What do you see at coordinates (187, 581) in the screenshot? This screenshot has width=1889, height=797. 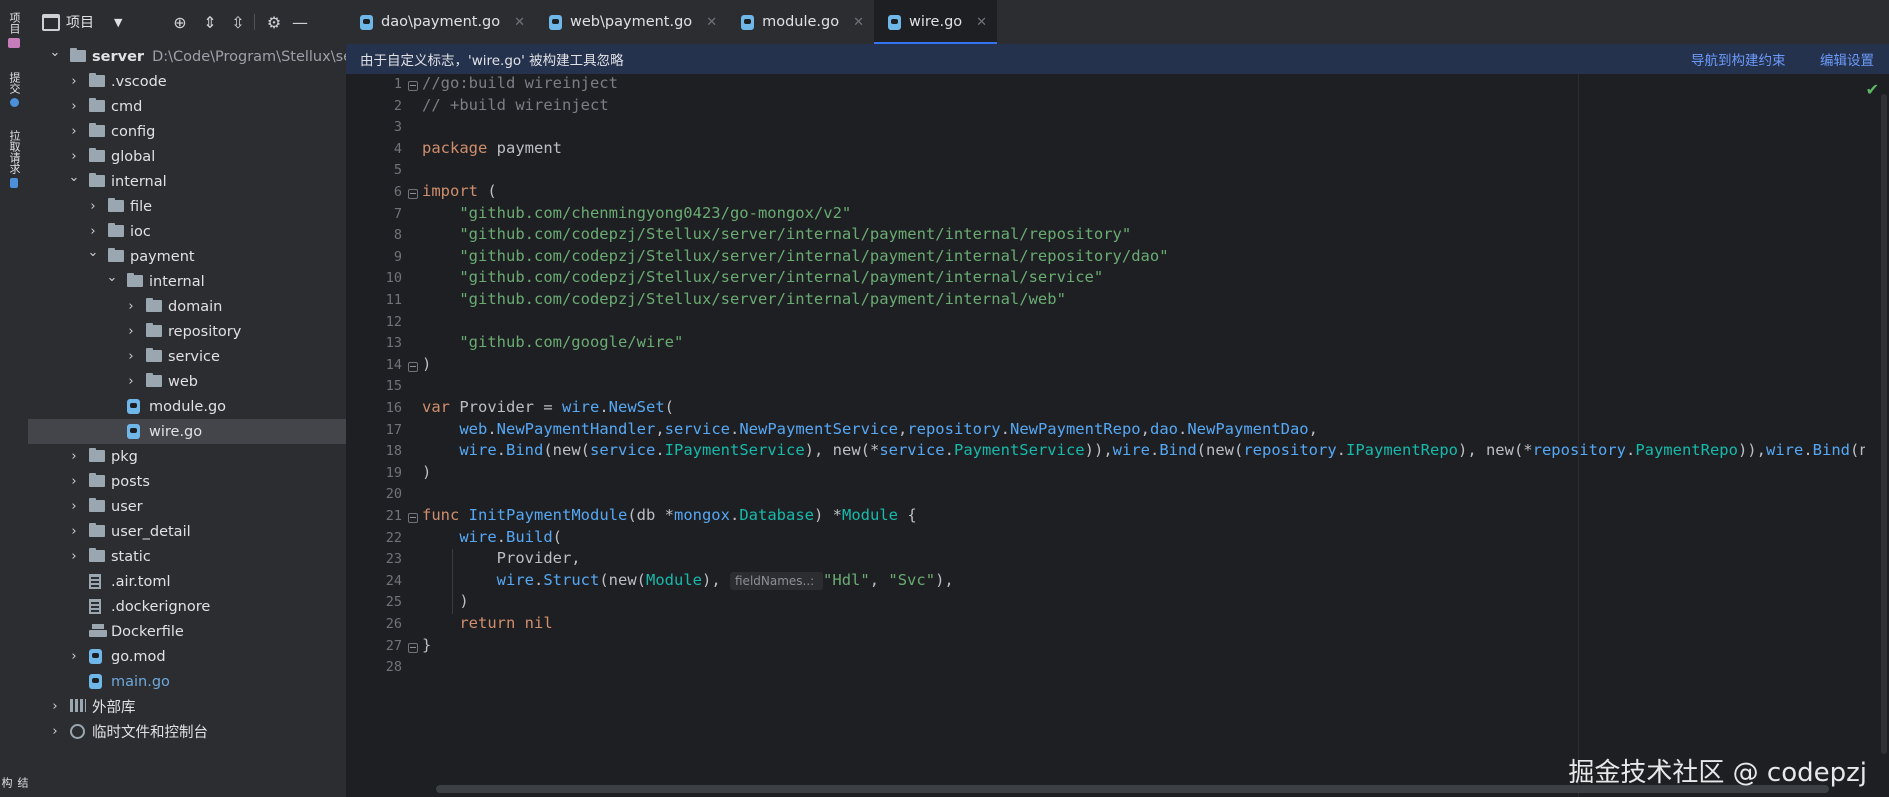 I see `tree-item: .air.toml` at bounding box center [187, 581].